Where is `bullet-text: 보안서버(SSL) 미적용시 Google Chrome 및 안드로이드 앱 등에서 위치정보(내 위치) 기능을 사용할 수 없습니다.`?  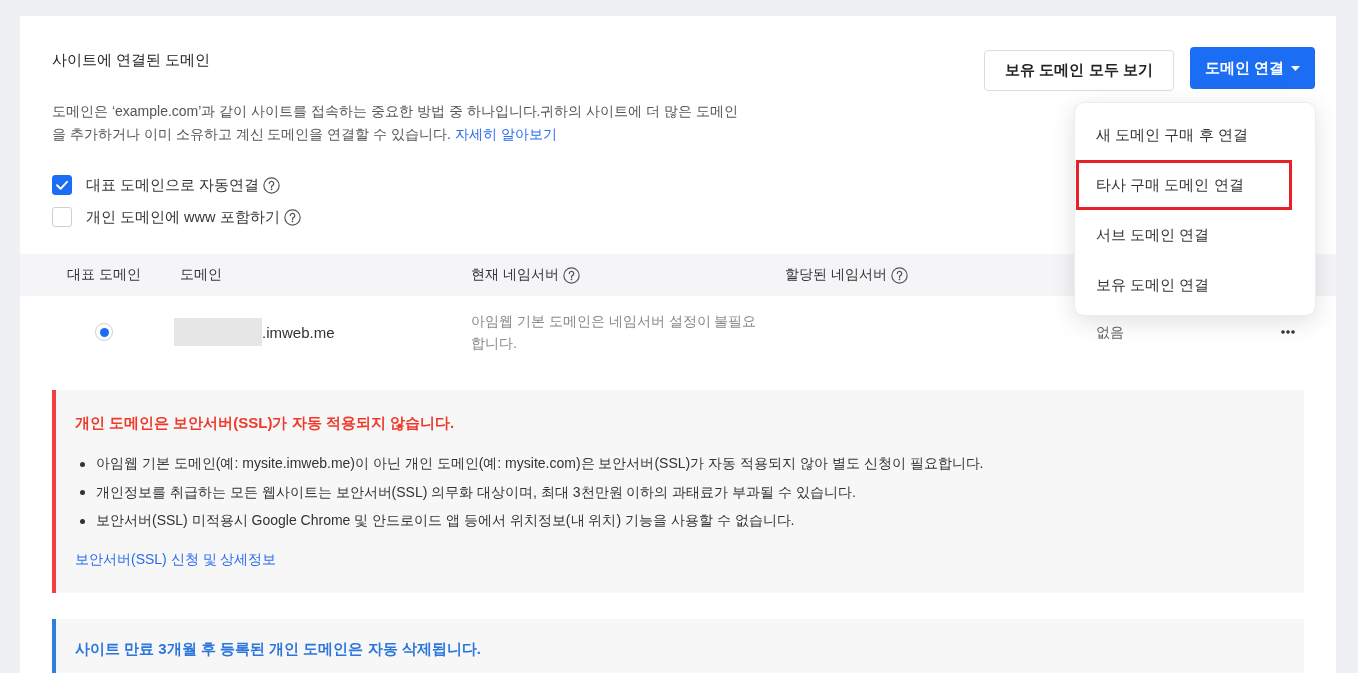 bullet-text: 보안서버(SSL) 미적용시 Google Chrome 및 안드로이드 앱 등에서 위치정보(내 위치) 기능을 사용할 수 없습니다. is located at coordinates (445, 521).